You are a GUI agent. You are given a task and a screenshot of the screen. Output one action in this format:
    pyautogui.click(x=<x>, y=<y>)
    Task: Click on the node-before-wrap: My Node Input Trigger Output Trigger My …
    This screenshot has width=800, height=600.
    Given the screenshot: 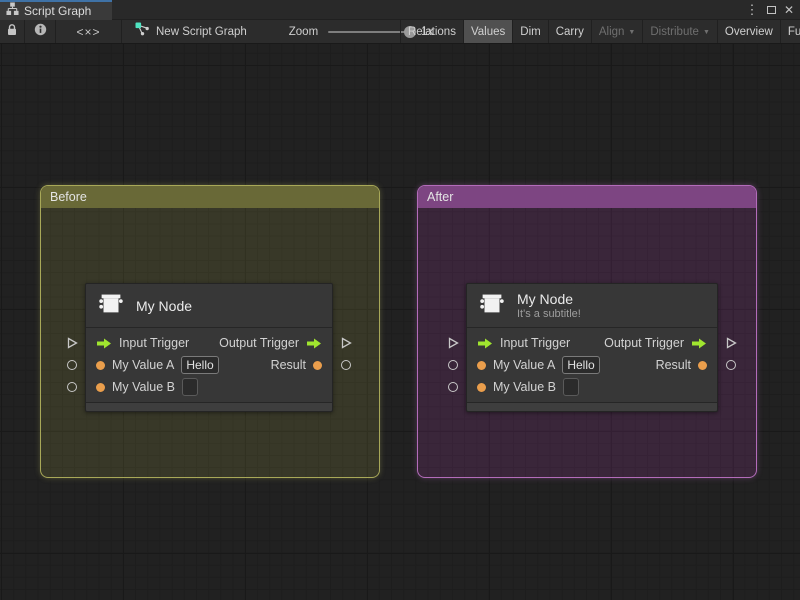 What is the action you would take?
    pyautogui.click(x=209, y=347)
    